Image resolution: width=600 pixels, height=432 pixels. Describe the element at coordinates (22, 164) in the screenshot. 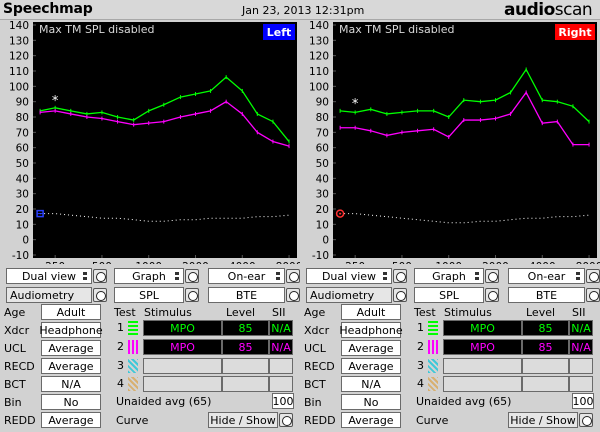

I see `y-tick-label: 50` at that location.